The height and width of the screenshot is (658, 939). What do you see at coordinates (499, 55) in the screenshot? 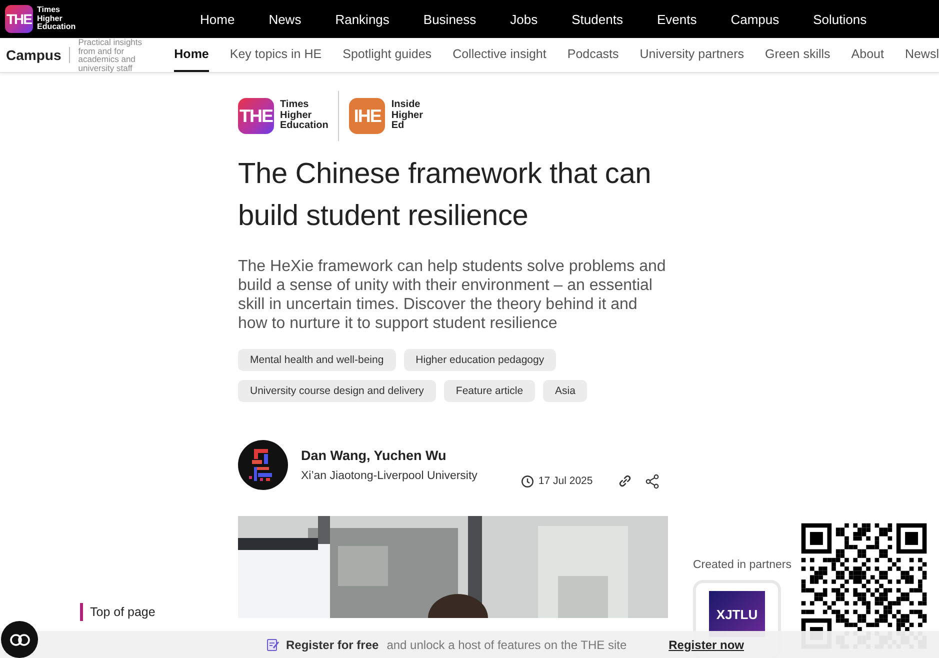
I see `subnav-tab: Collective insight` at bounding box center [499, 55].